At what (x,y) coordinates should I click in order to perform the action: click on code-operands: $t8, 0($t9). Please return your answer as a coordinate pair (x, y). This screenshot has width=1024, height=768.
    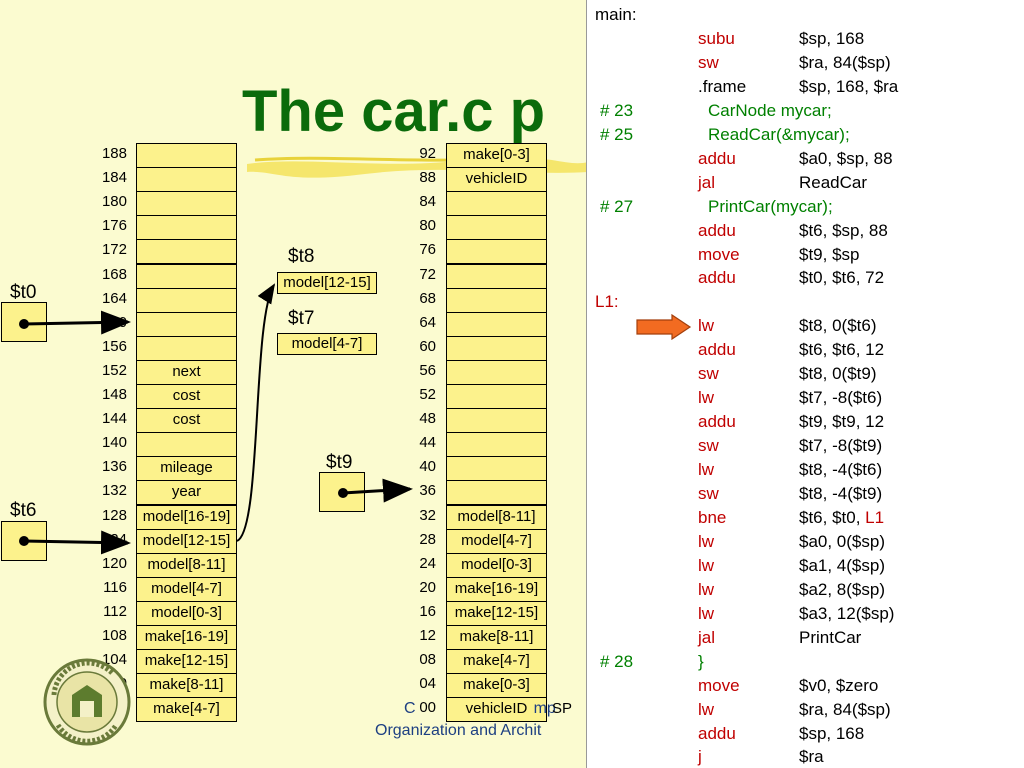
    Looking at the image, I should click on (838, 374).